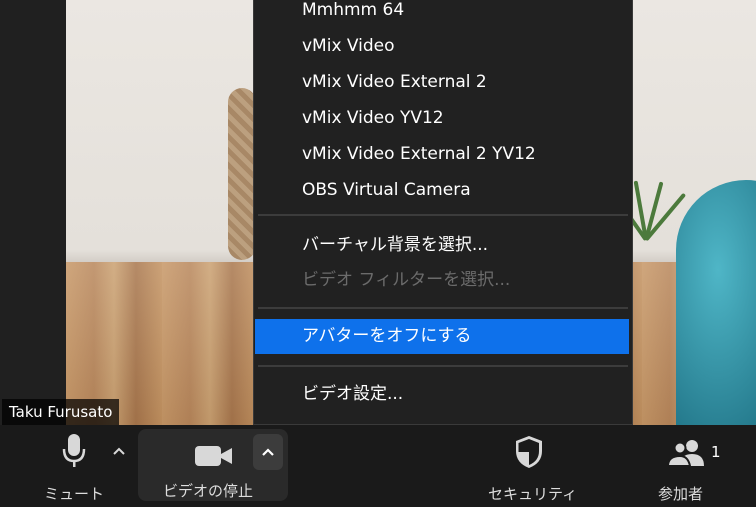  I want to click on video-avatar-shape, so click(716, 302).